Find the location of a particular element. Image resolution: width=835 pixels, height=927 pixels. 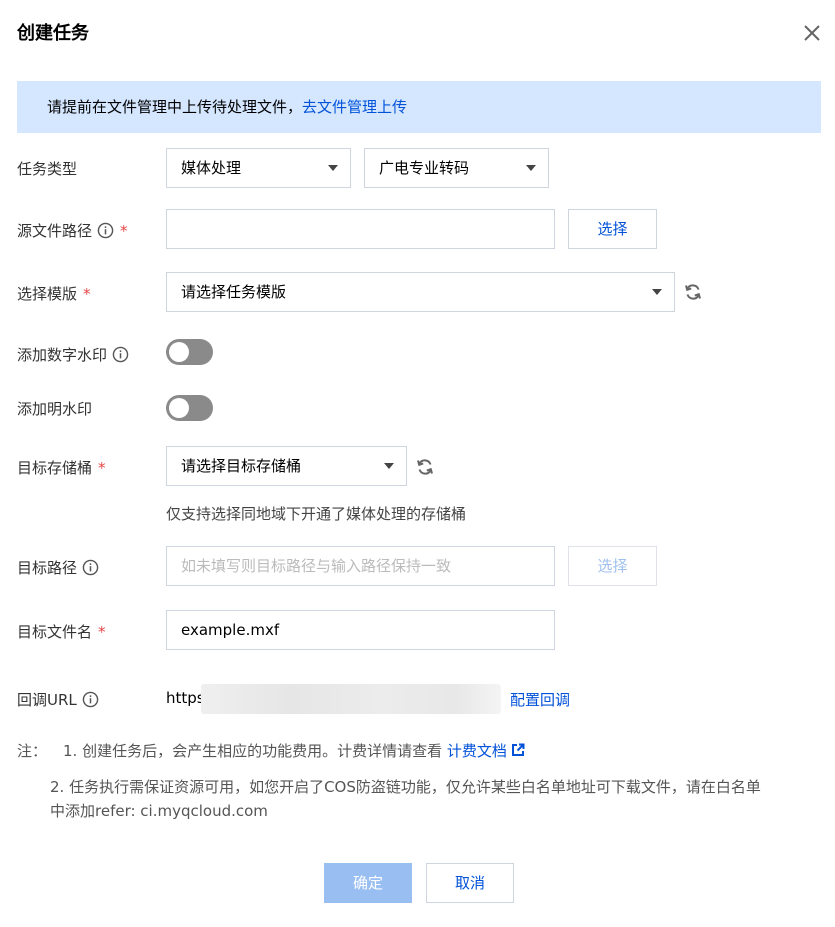

target-path-placeholder: 如未填写则目标路径与输入路径保持一致 is located at coordinates (316, 566).